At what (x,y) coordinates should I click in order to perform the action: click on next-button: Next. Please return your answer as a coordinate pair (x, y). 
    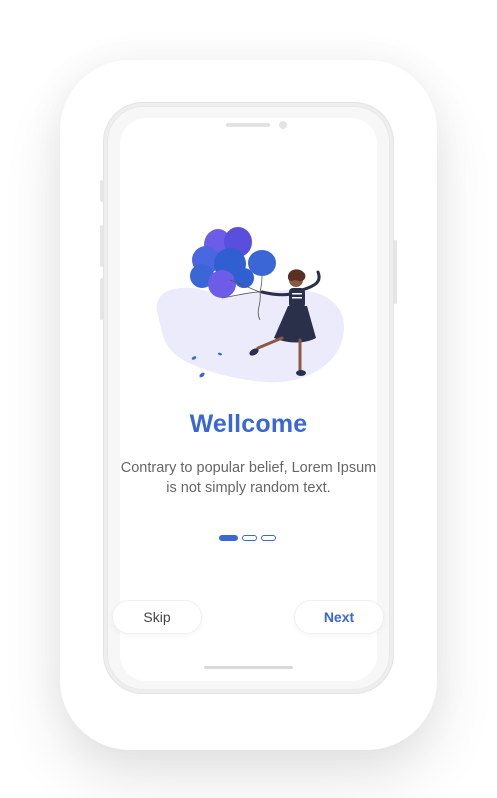
    Looking at the image, I should click on (339, 617).